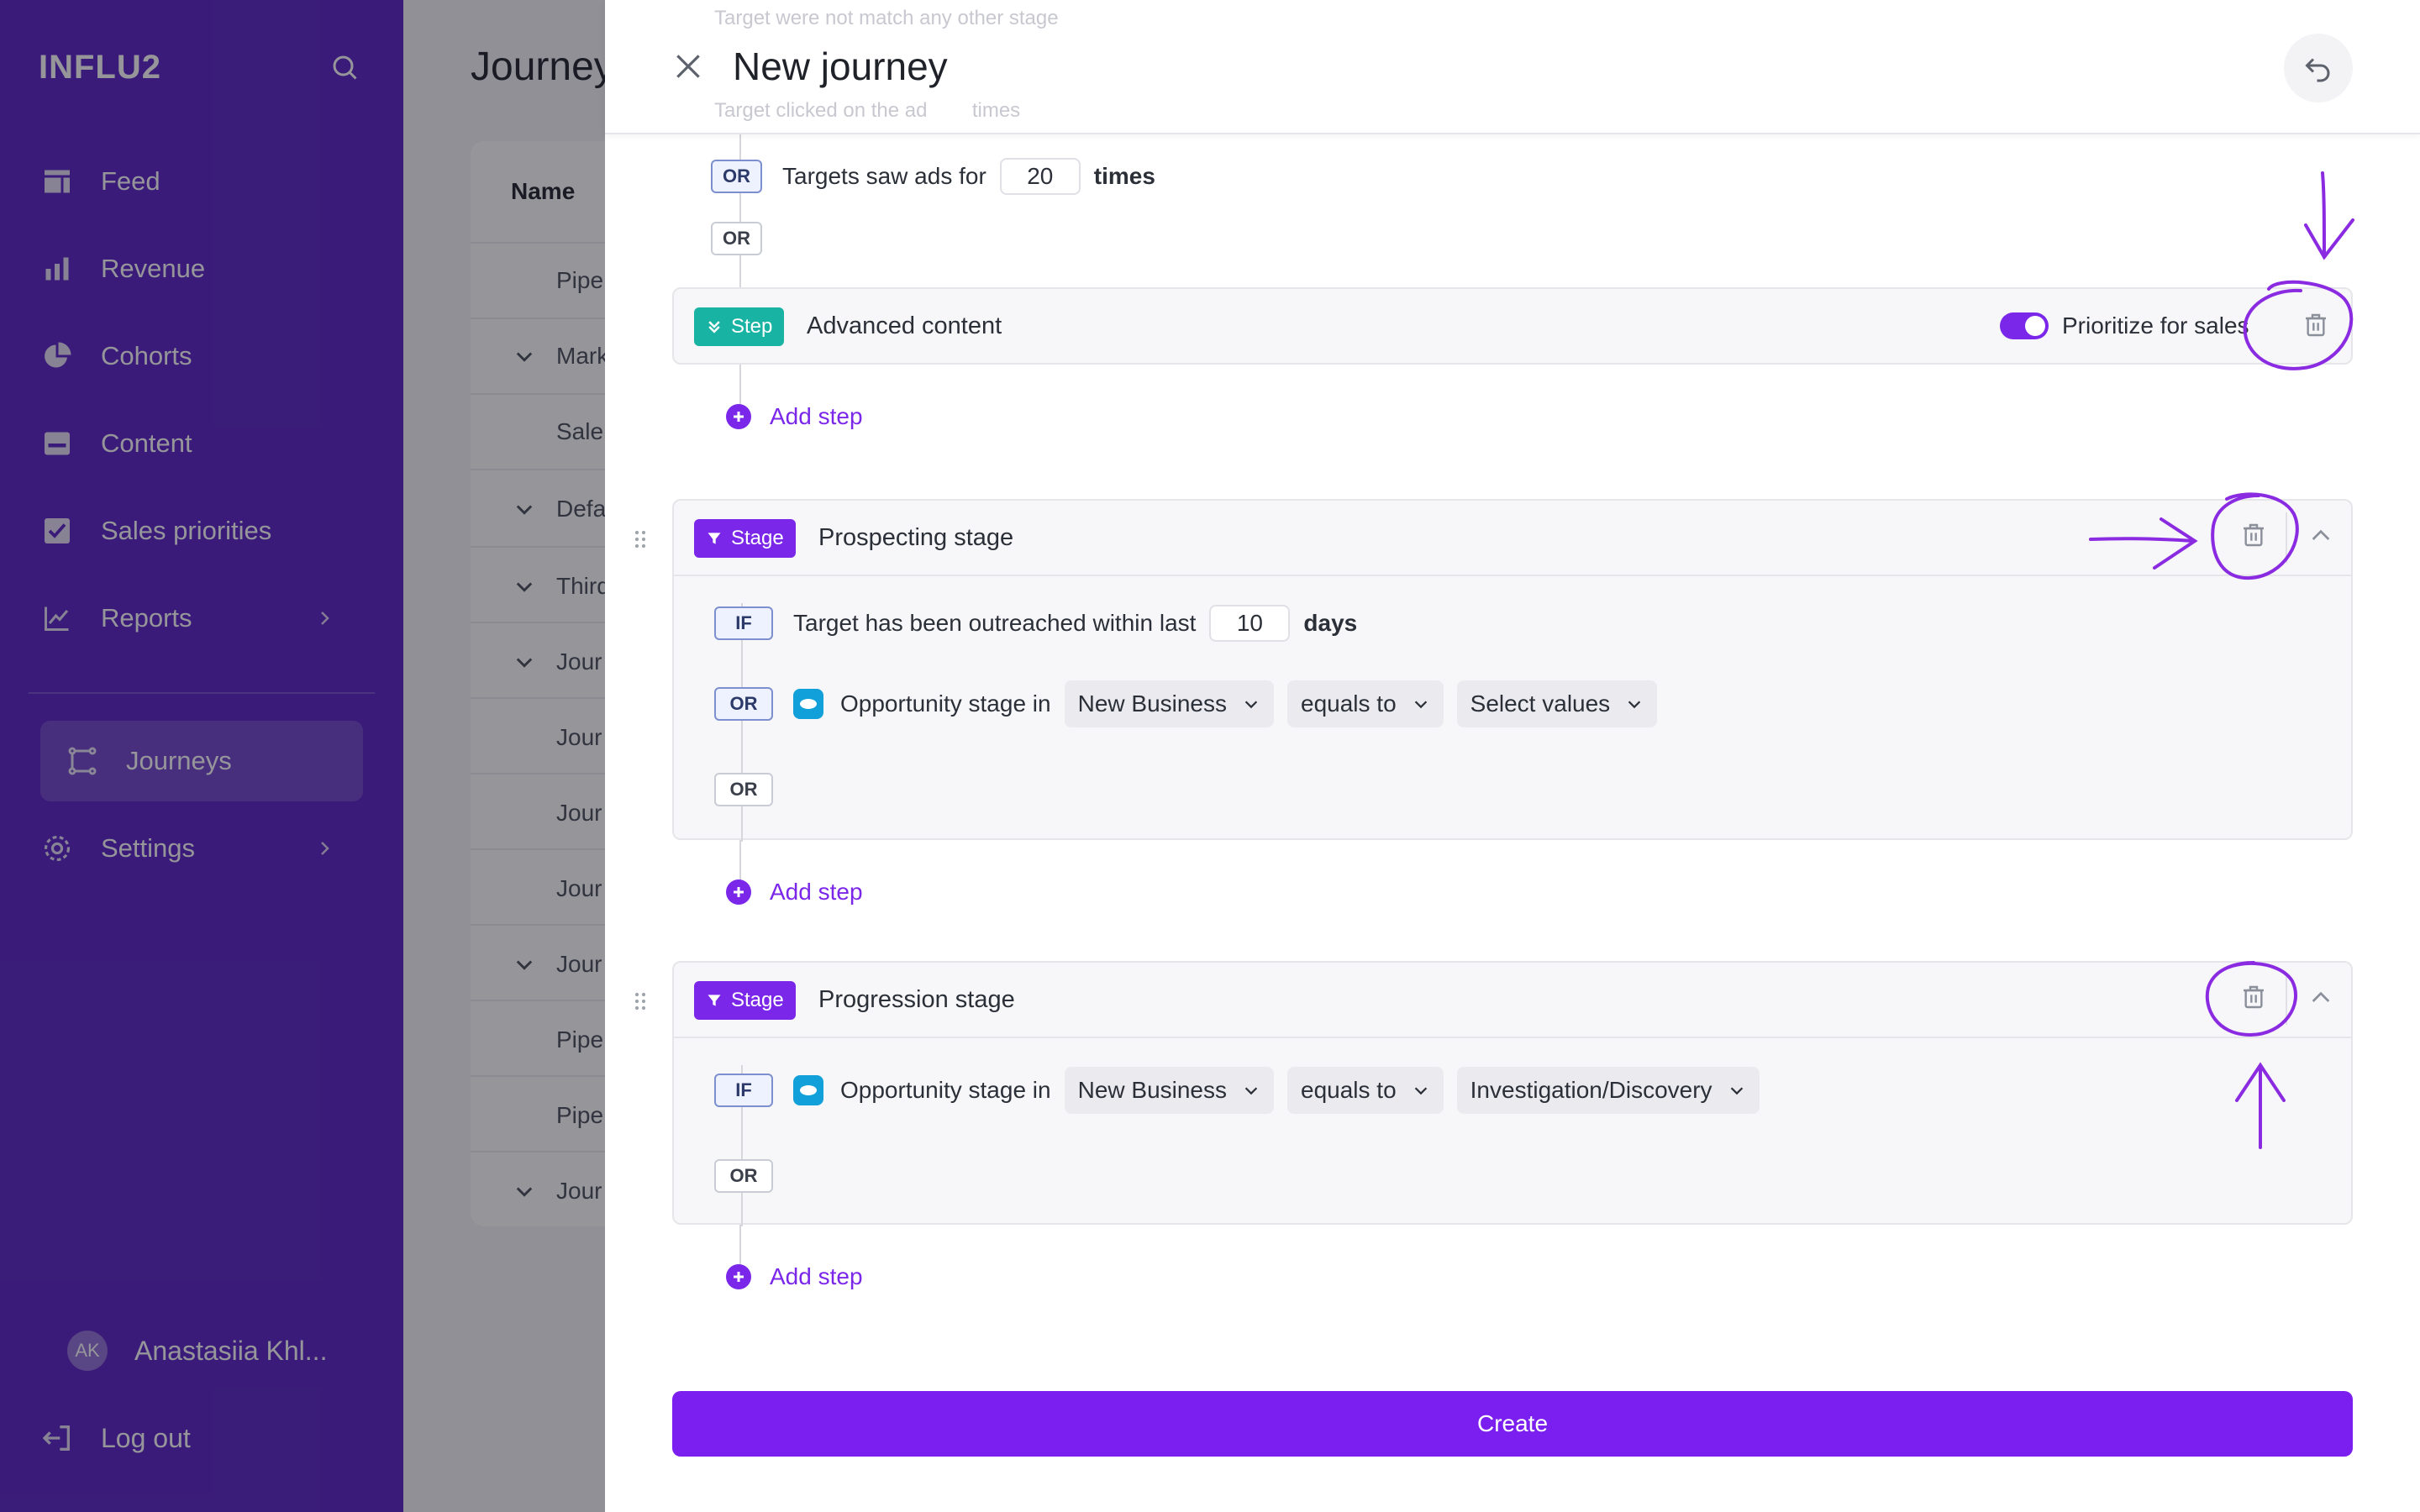 The image size is (2420, 1512). Describe the element at coordinates (1512, 1424) in the screenshot. I see `create-button: Create` at that location.